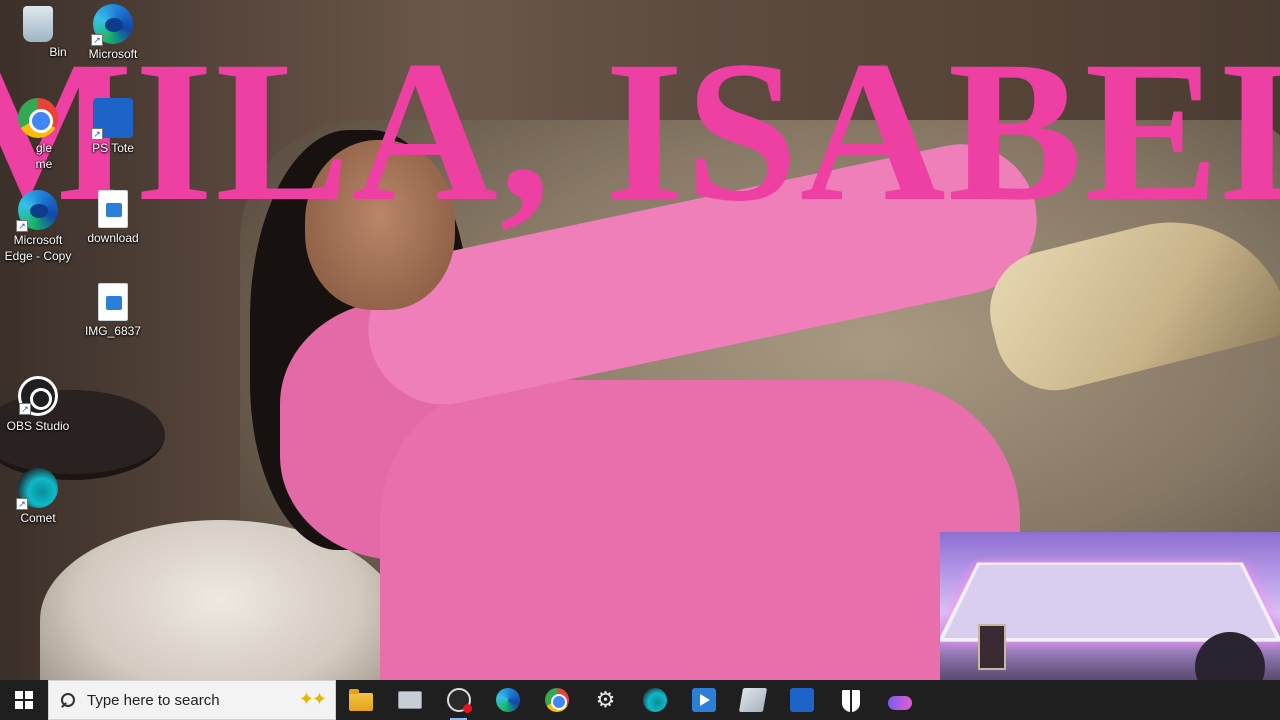 This screenshot has height=720, width=1280. I want to click on desktop-icon-microsoft: ↗ Microsoft, so click(113, 33).